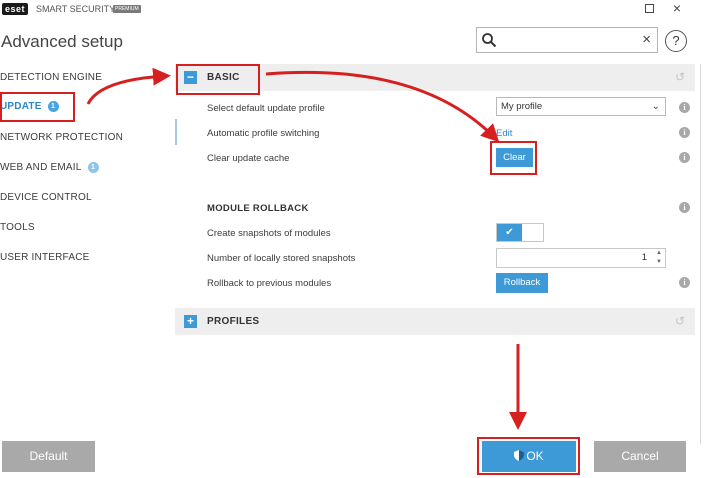 The image size is (706, 478). What do you see at coordinates (176, 132) in the screenshot?
I see `row-marker` at bounding box center [176, 132].